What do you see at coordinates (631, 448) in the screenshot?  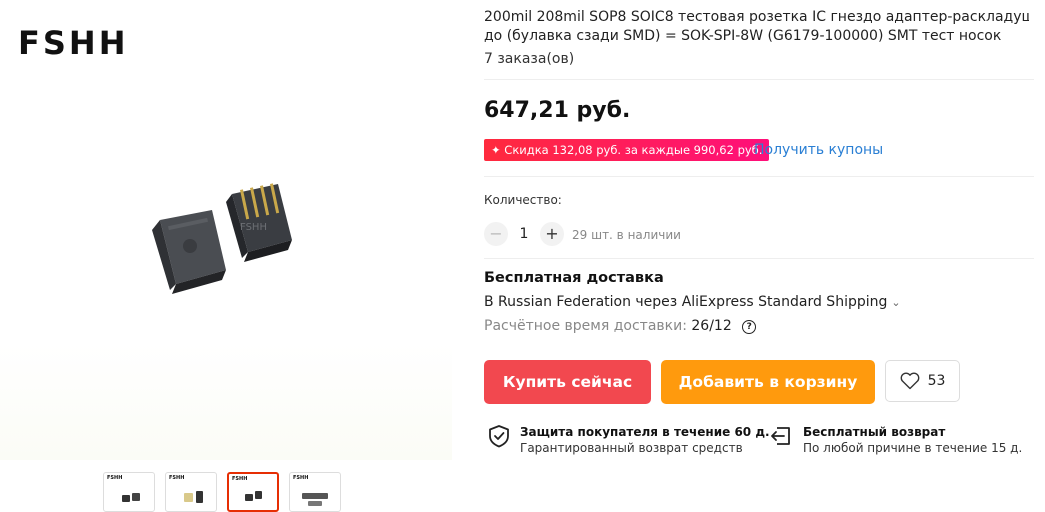 I see `guarantee-subtitle: Гарантированный возврат средств` at bounding box center [631, 448].